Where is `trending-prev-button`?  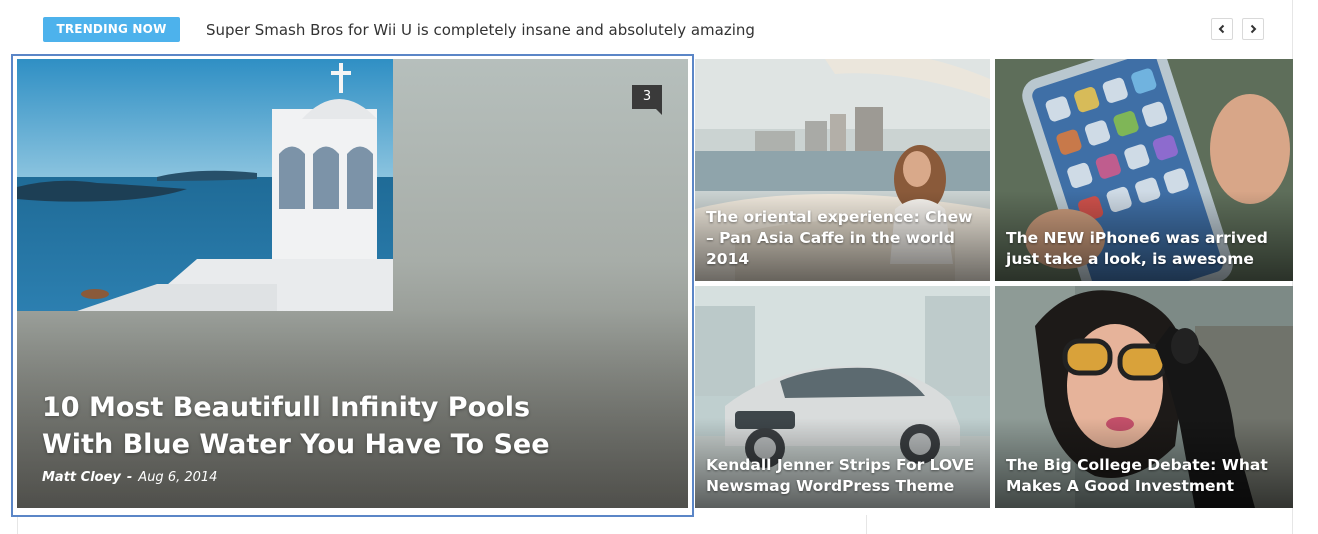 trending-prev-button is located at coordinates (1222, 29).